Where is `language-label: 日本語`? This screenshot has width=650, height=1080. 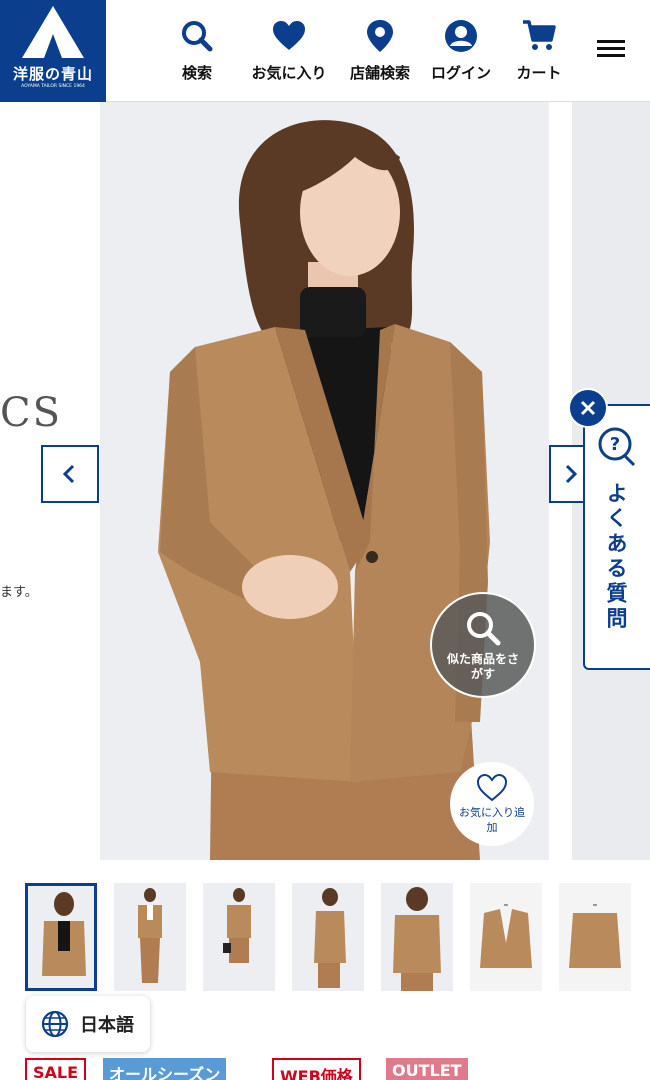
language-label: 日本語 is located at coordinates (107, 1025).